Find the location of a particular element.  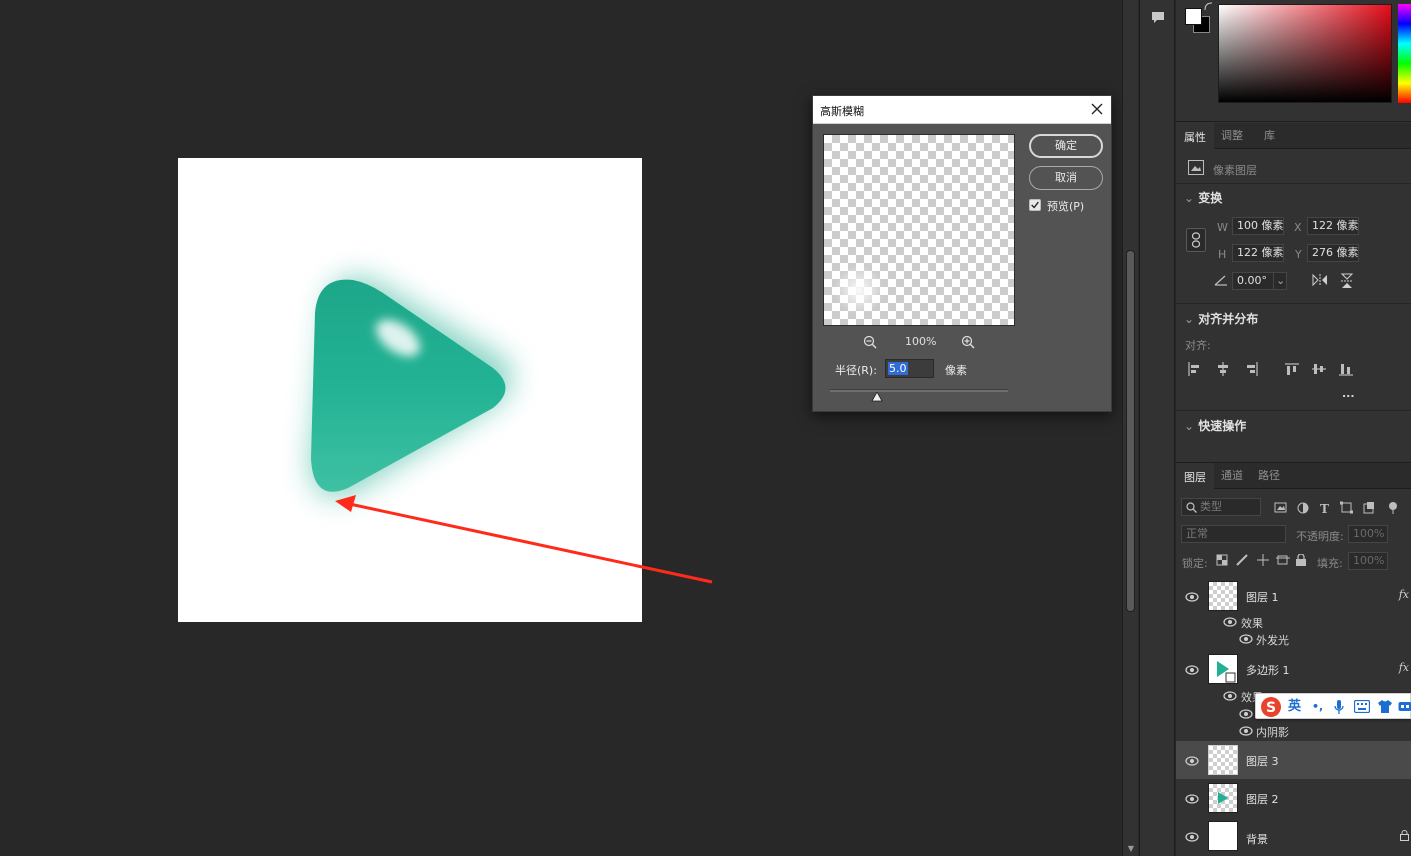

tab-adjustments: 调整 is located at coordinates (1232, 136).